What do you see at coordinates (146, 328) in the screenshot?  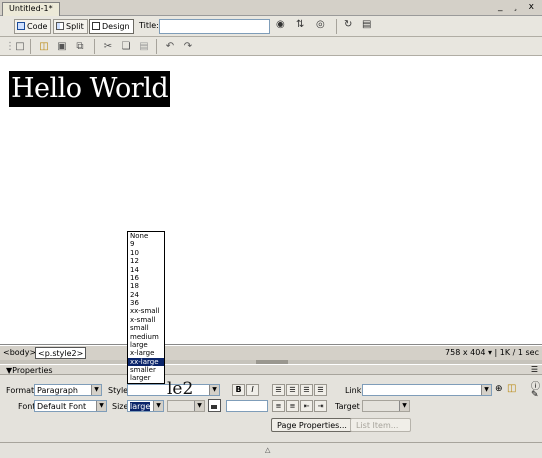 I see `size-option: small` at bounding box center [146, 328].